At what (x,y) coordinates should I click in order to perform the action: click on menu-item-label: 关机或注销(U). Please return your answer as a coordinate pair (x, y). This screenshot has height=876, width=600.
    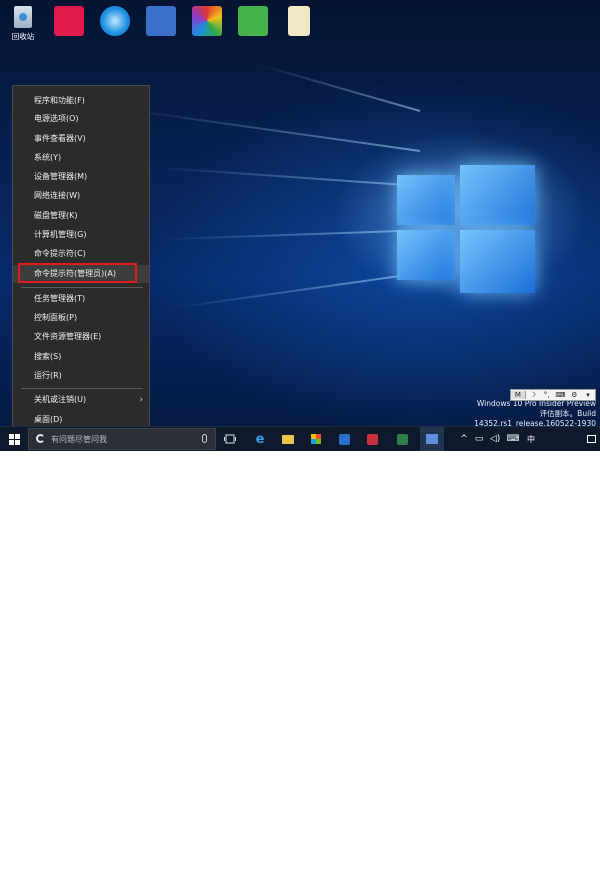
    Looking at the image, I should click on (60, 399).